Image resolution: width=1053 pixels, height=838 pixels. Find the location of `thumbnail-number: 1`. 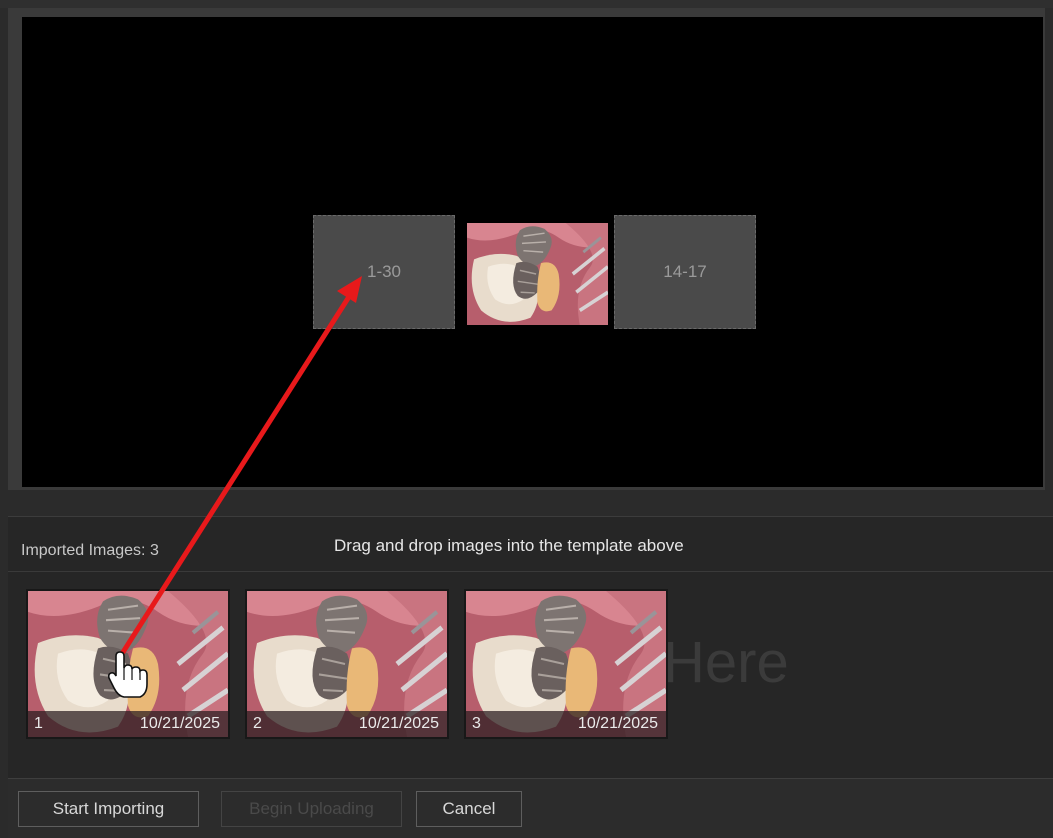

thumbnail-number: 1 is located at coordinates (38, 723).